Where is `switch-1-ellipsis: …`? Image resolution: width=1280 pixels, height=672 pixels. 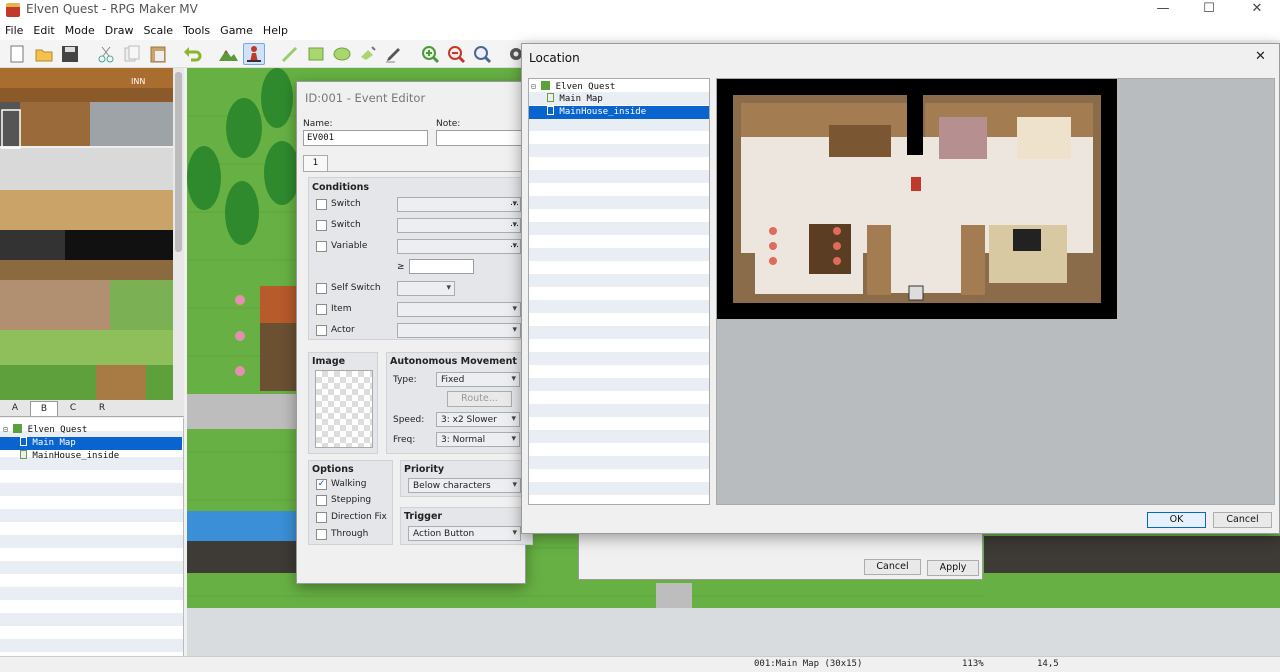 switch-1-ellipsis: … is located at coordinates (514, 203).